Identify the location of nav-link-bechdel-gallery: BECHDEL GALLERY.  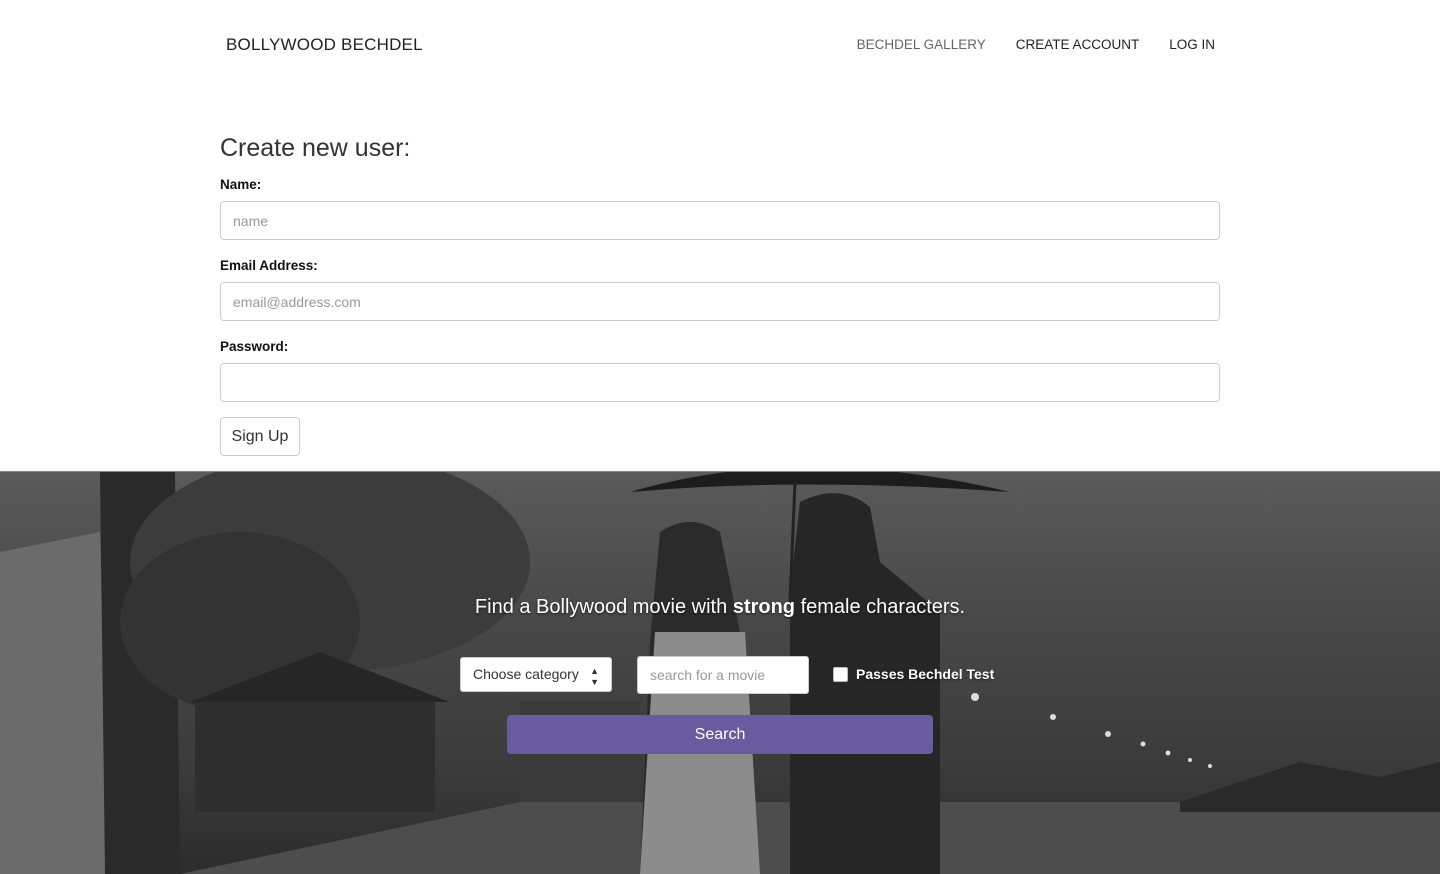
(921, 44).